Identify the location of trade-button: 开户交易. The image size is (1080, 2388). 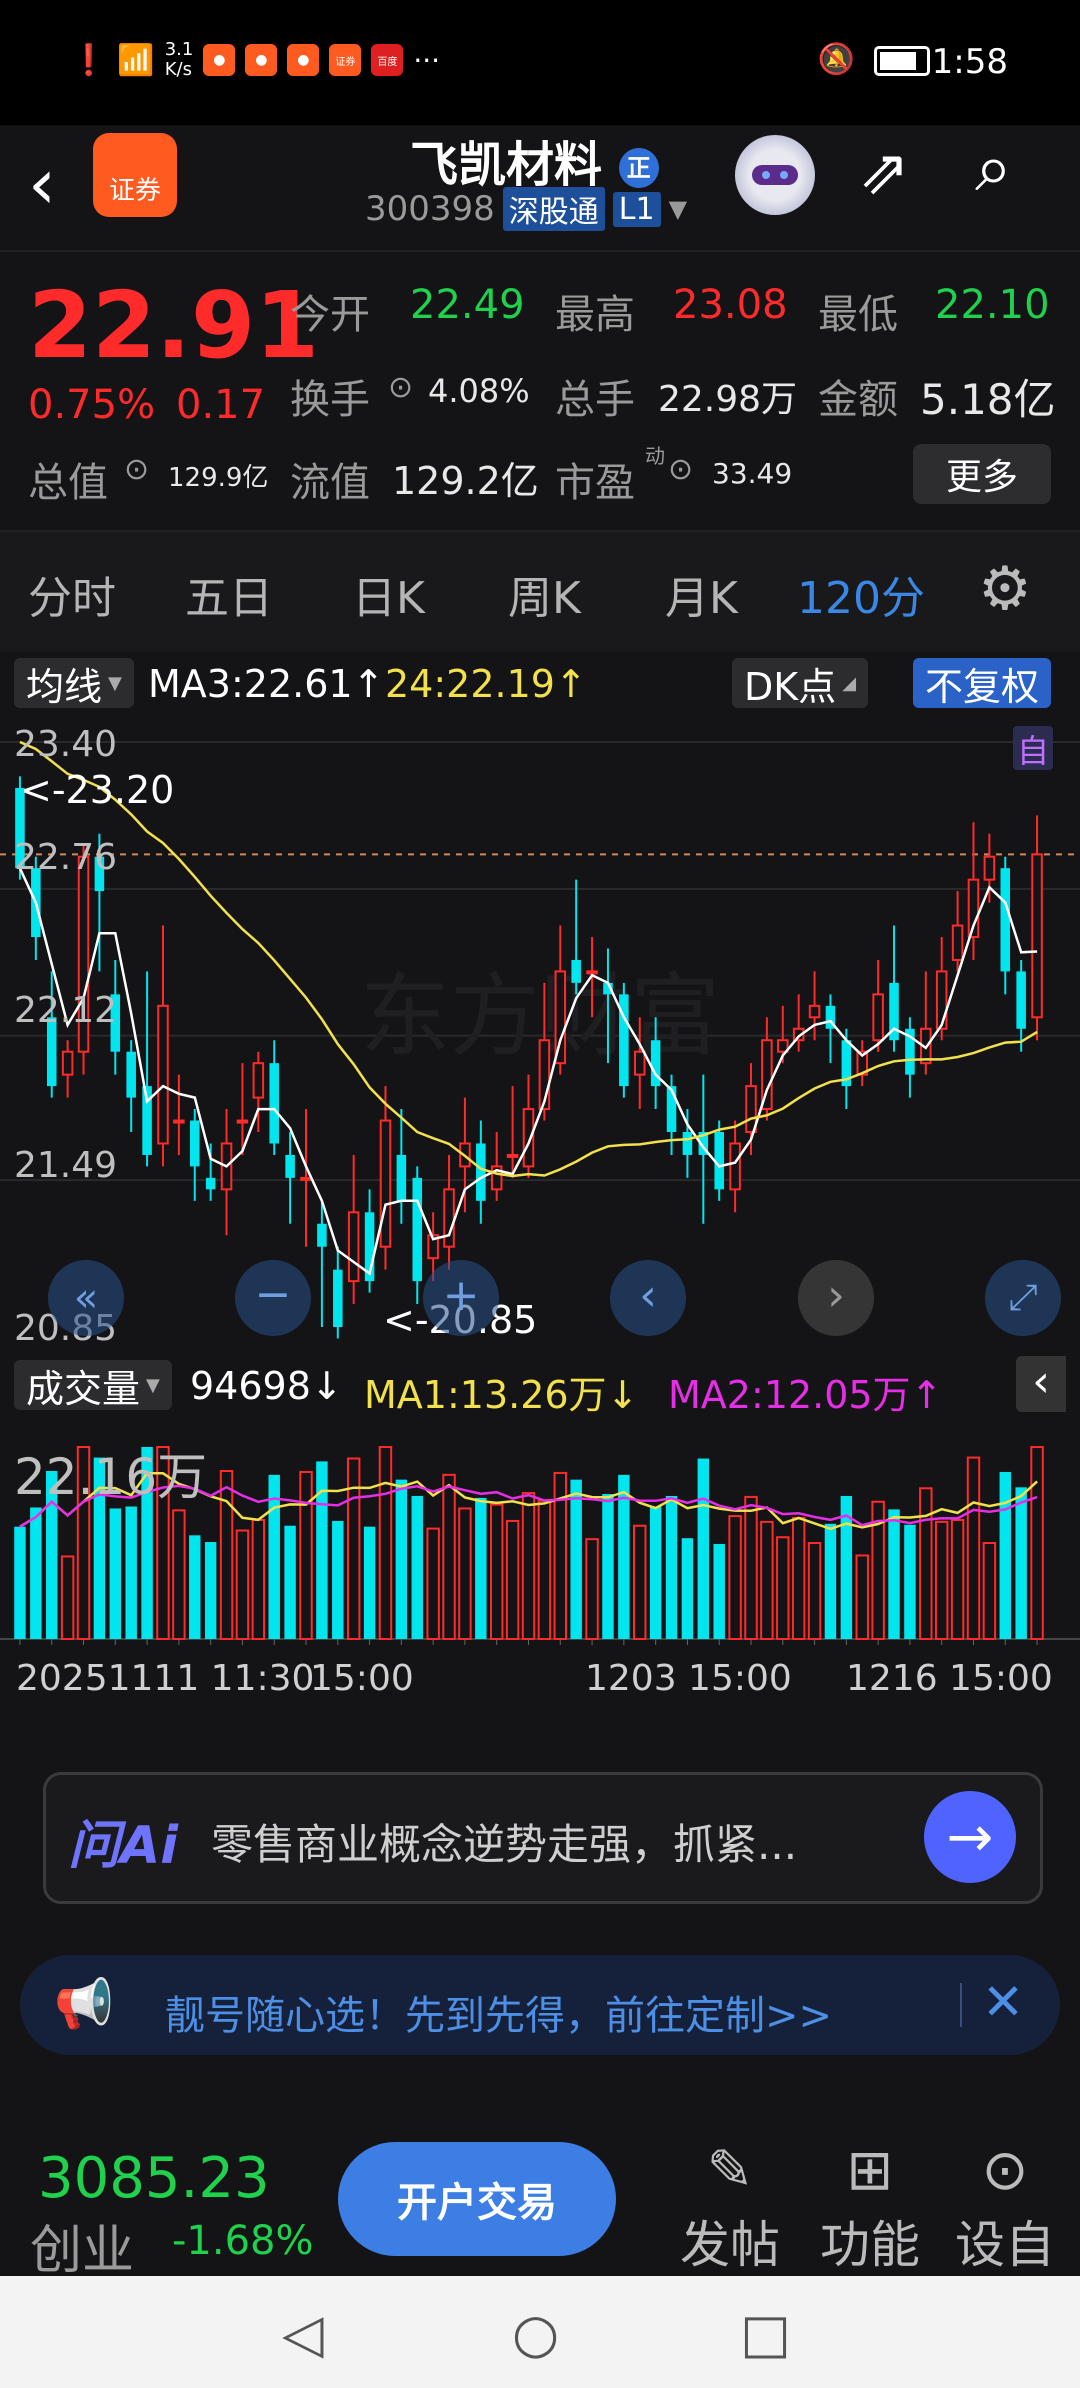
(477, 2199).